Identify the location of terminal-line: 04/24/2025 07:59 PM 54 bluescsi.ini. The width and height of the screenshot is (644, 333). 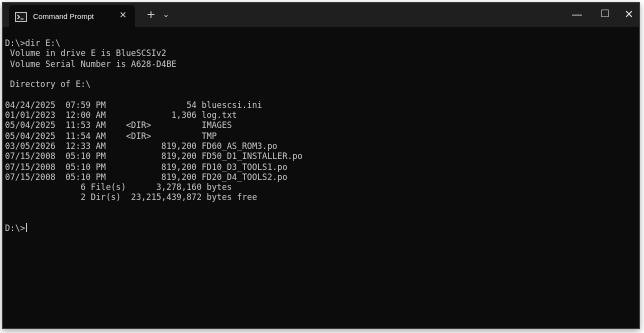
(134, 104).